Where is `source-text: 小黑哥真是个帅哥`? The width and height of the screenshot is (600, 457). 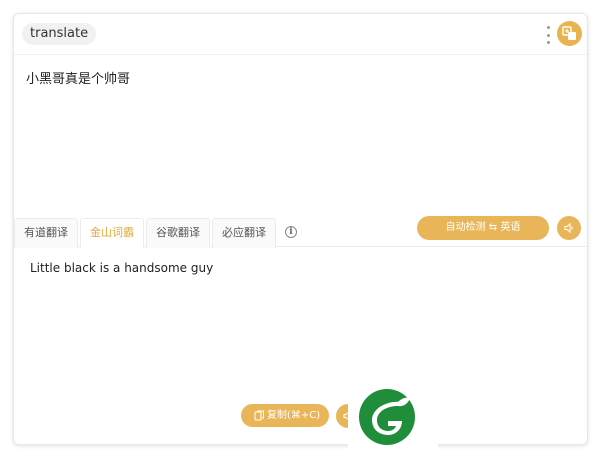 source-text: 小黑哥真是个帅哥 is located at coordinates (78, 77).